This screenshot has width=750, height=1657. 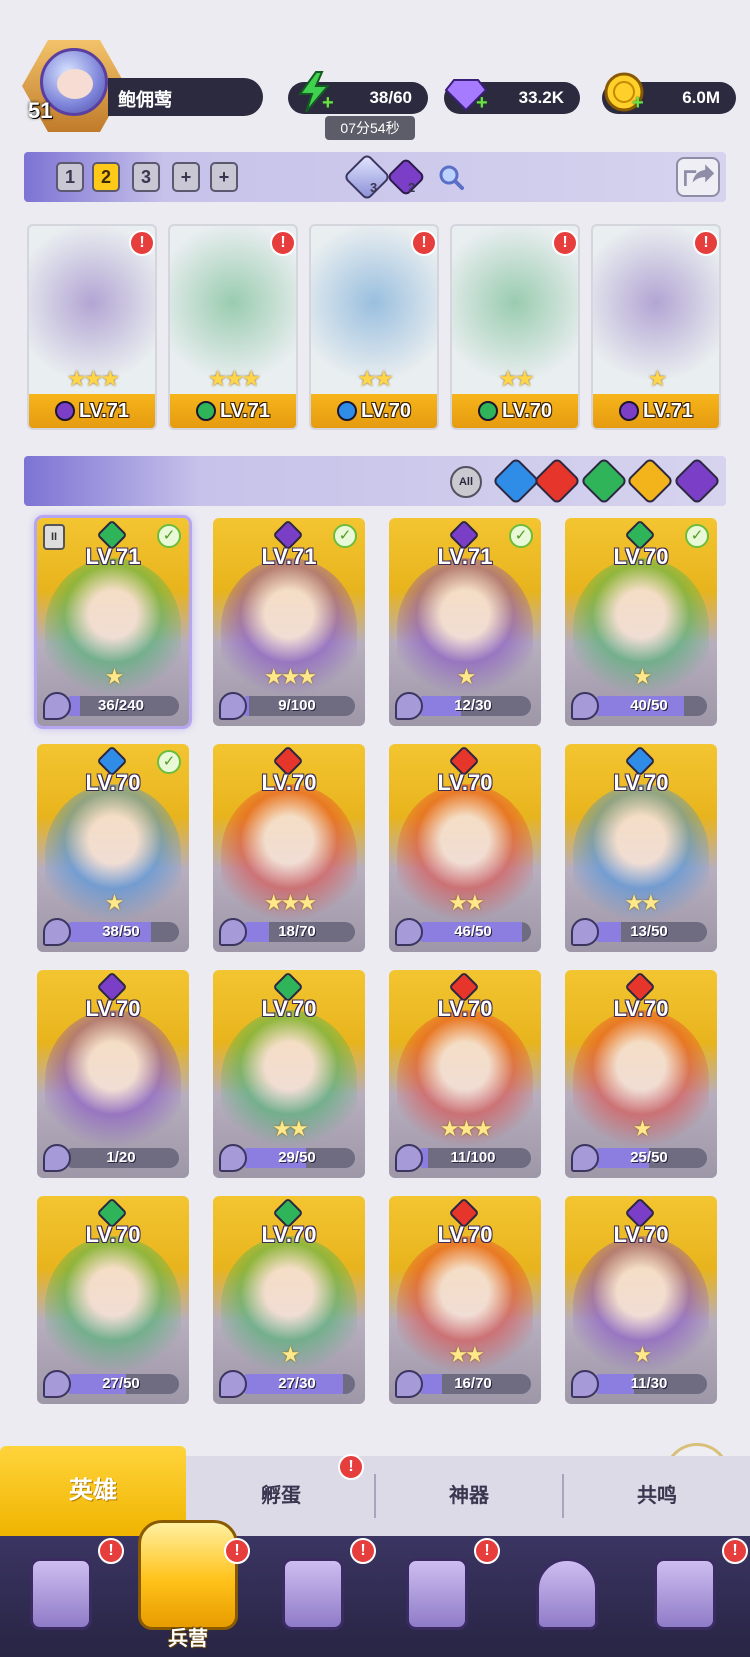 What do you see at coordinates (473, 1158) in the screenshot?
I see `shard-progress-bar: 11/100` at bounding box center [473, 1158].